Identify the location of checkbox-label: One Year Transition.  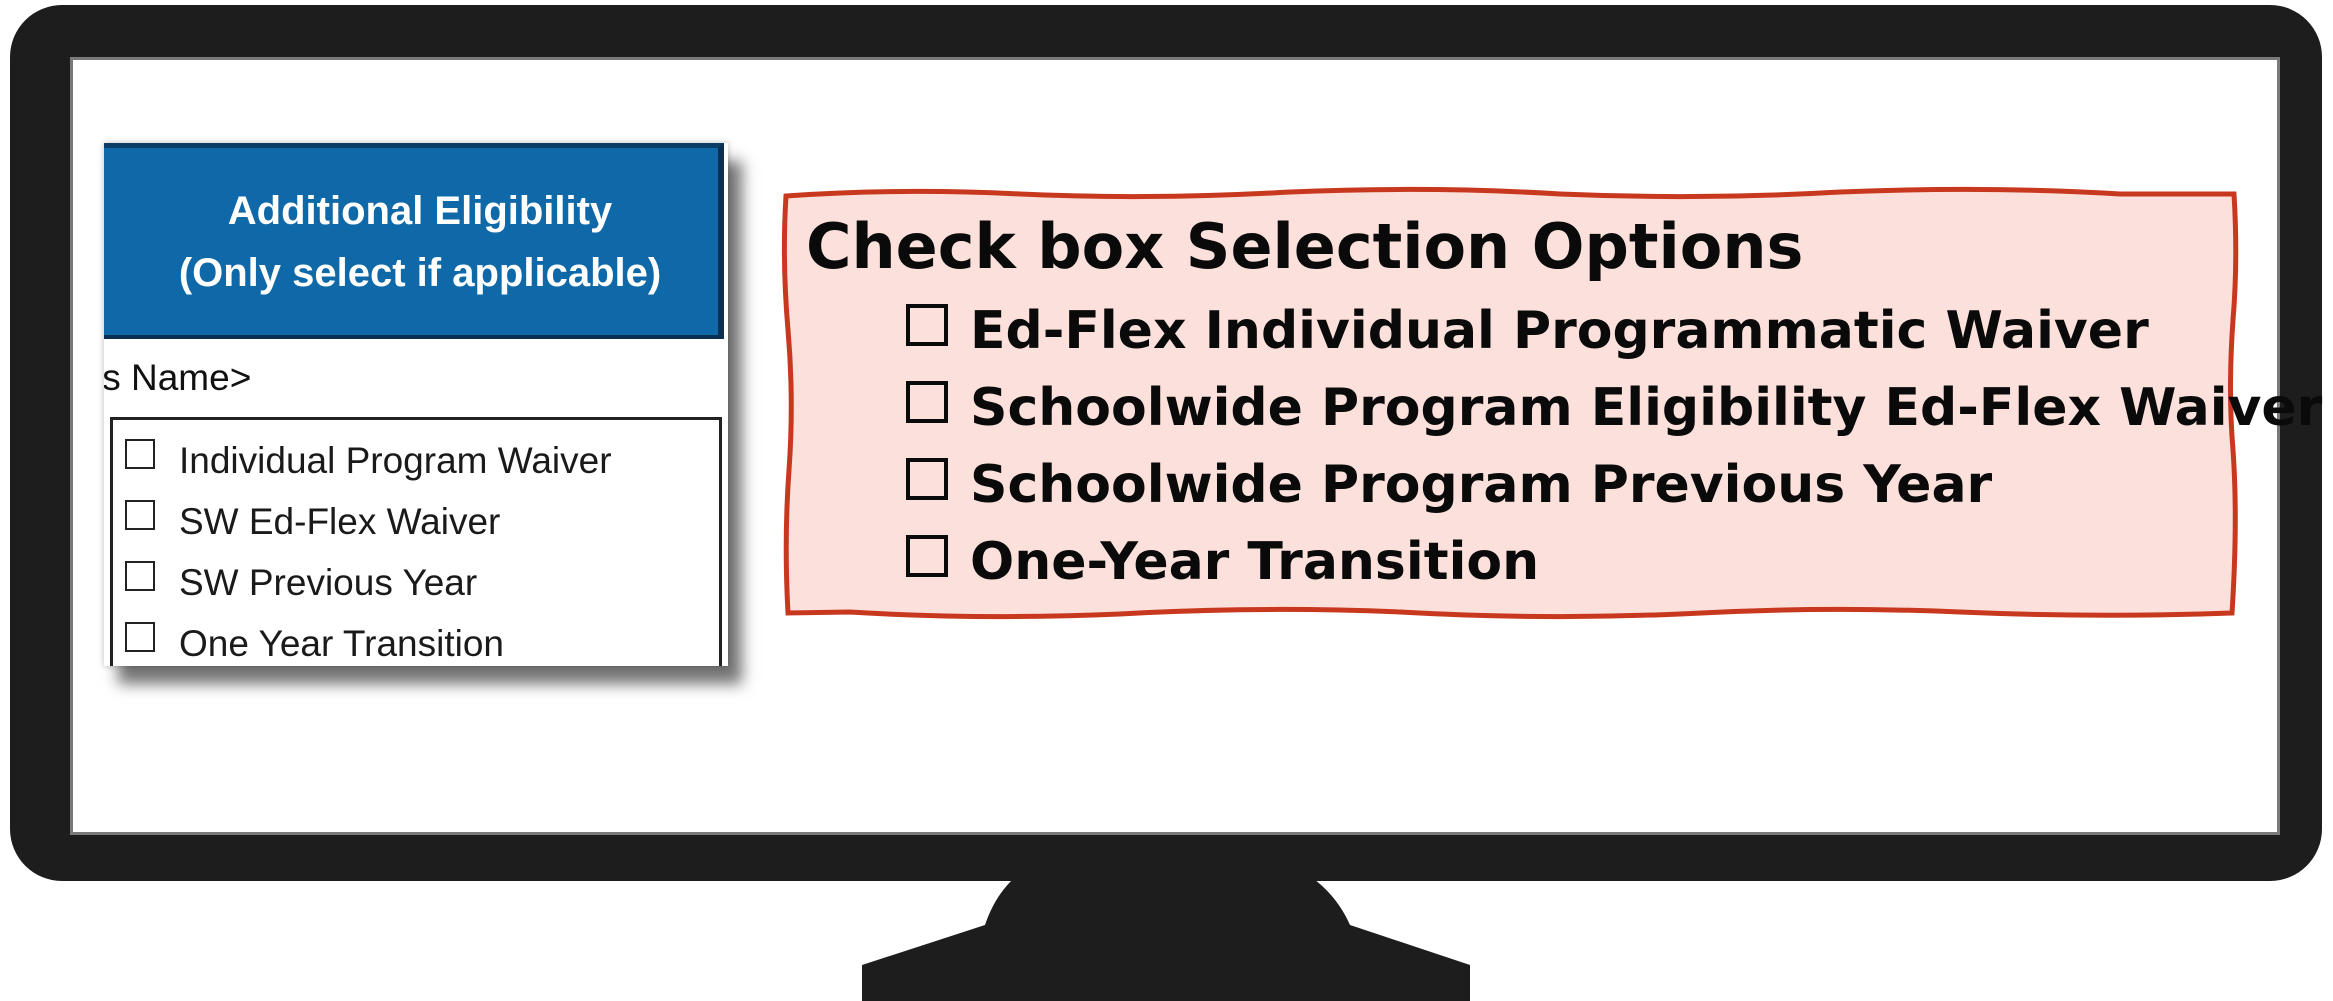
(341, 643).